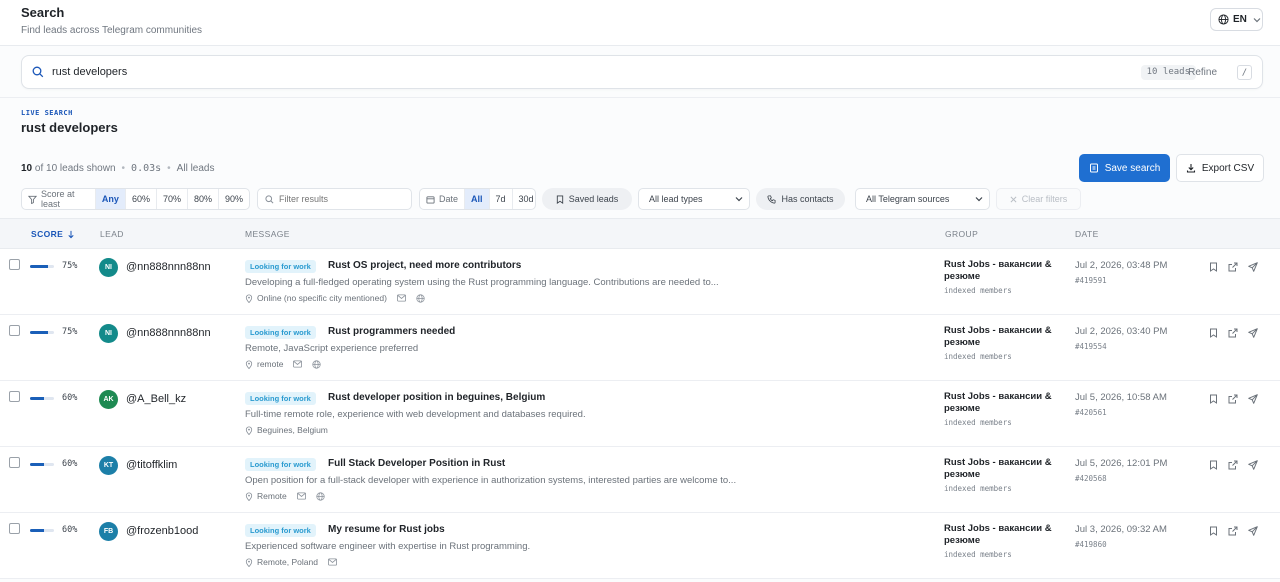  Describe the element at coordinates (386, 529) in the screenshot. I see `message-title: My resume for Rust jobs` at that location.